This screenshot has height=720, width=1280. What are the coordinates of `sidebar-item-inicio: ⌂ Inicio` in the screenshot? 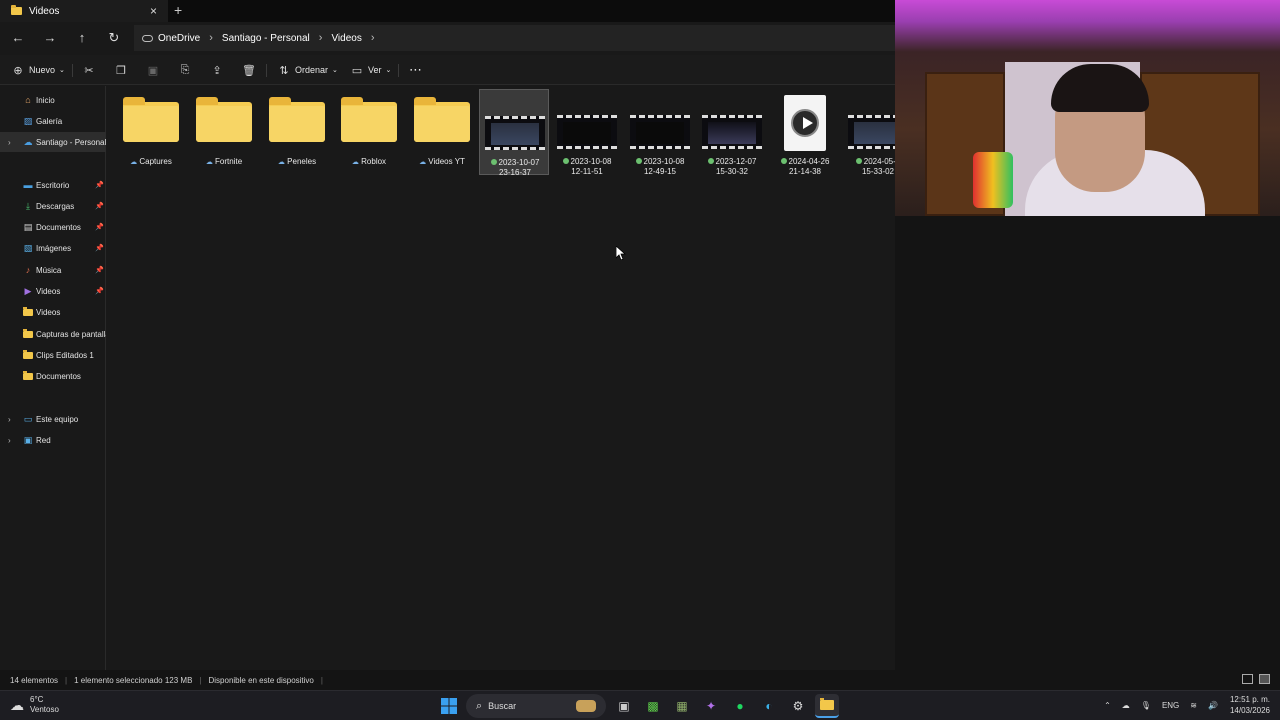 It's located at (53, 100).